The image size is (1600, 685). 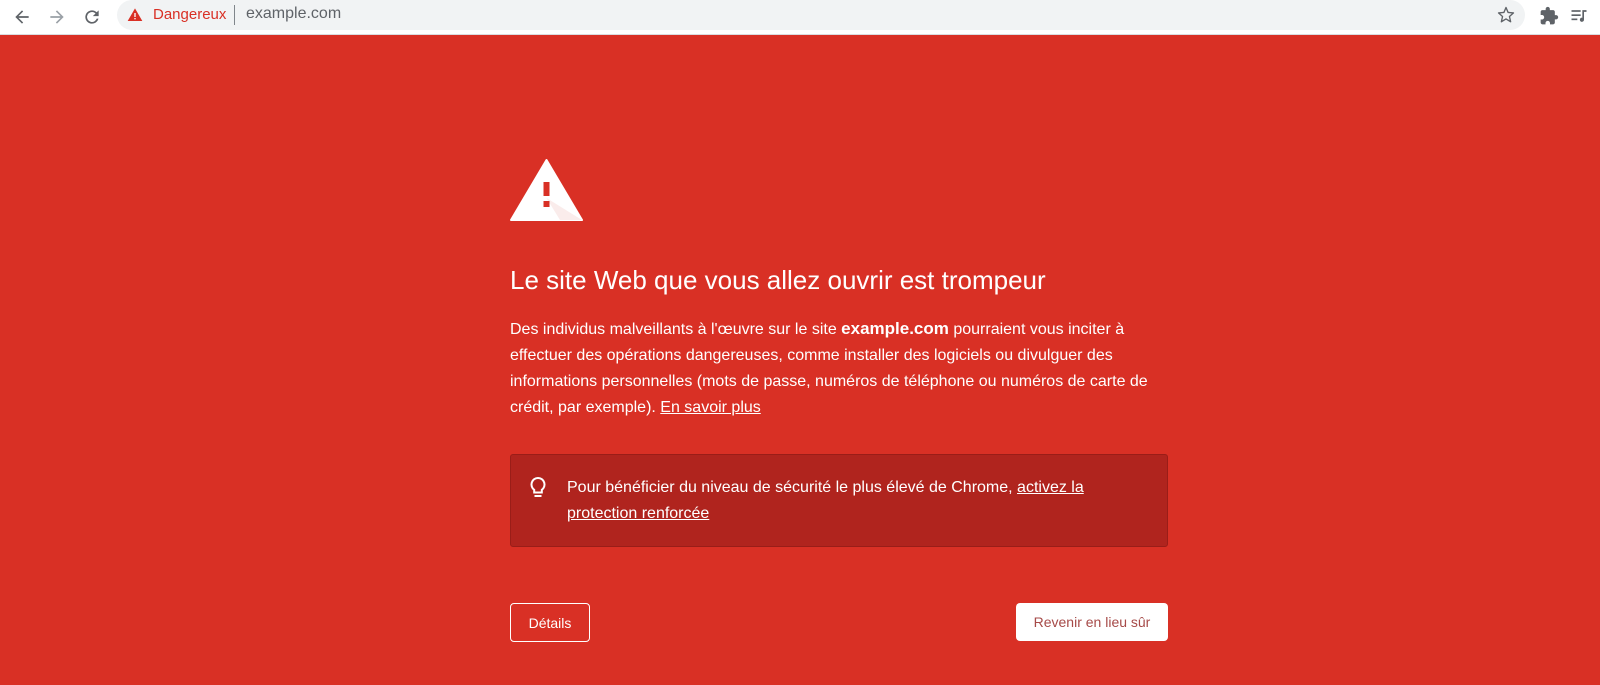 I want to click on site-domain: example.com, so click(x=895, y=328).